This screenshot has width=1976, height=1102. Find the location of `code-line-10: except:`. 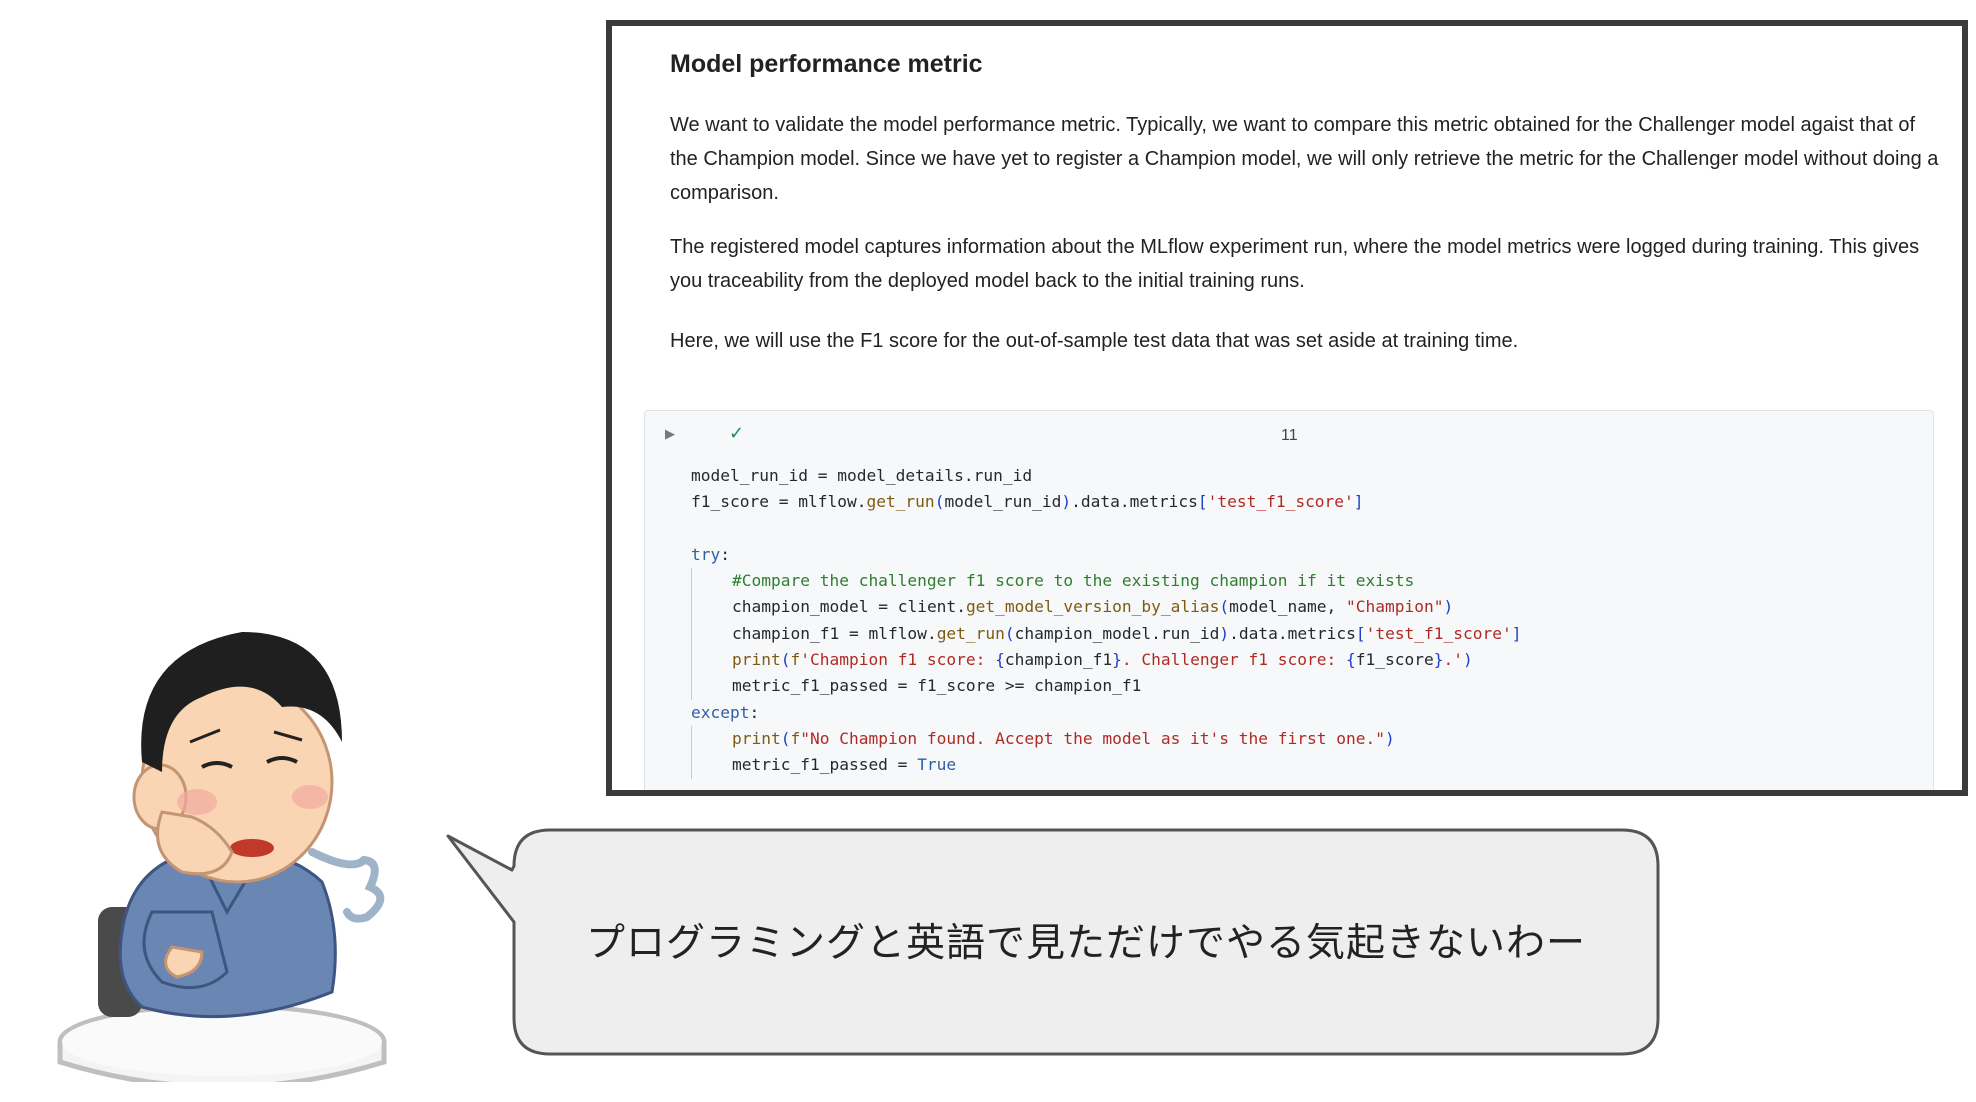

code-line-10: except: is located at coordinates (1106, 713).